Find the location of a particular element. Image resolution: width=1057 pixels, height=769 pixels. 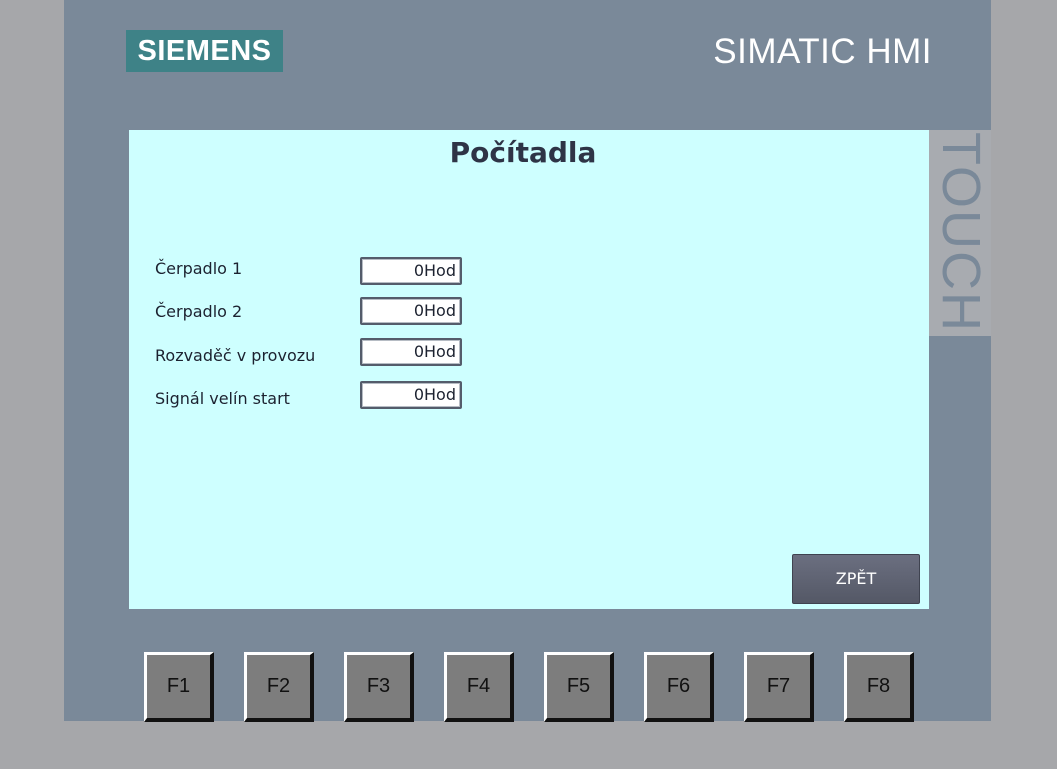

function-key-f2: F2 is located at coordinates (279, 687).